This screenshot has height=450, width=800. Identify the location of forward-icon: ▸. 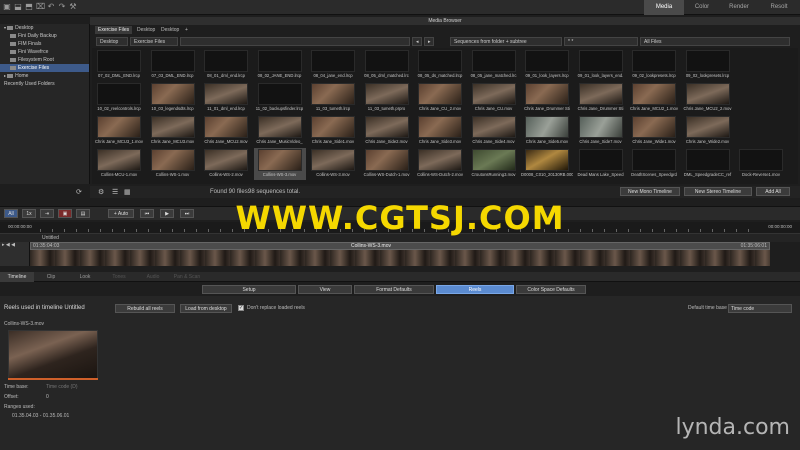
(429, 41).